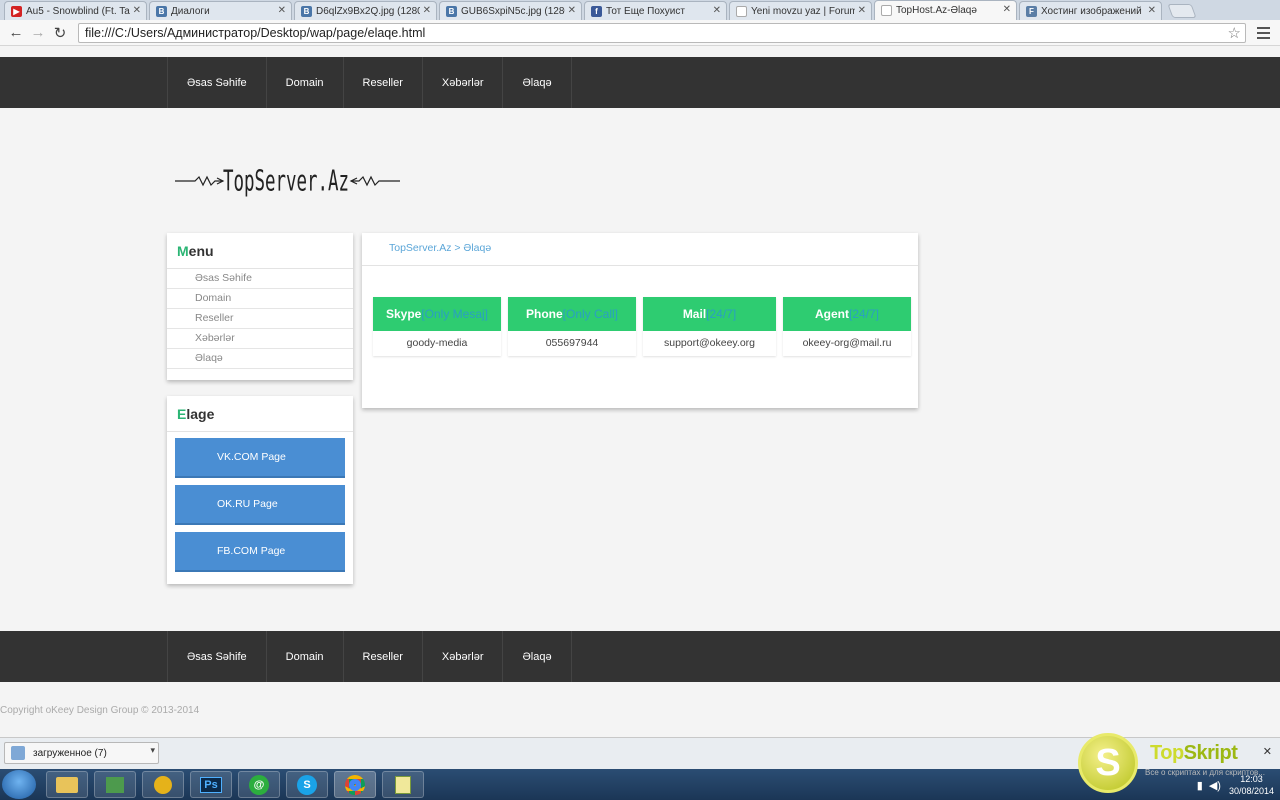 This screenshot has height=800, width=1280. I want to click on nav-item-reseller: Reseller, so click(383, 82).